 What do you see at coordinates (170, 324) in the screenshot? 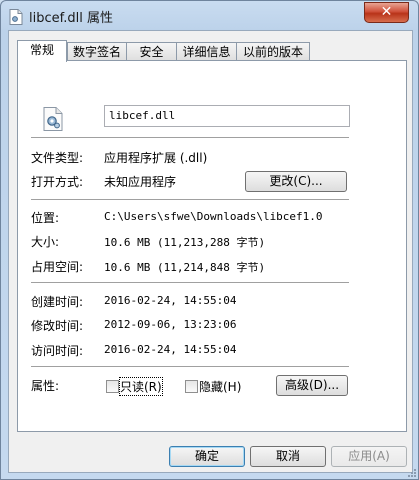
I see `modified-value: 2012-09-06, 13:23:06` at bounding box center [170, 324].